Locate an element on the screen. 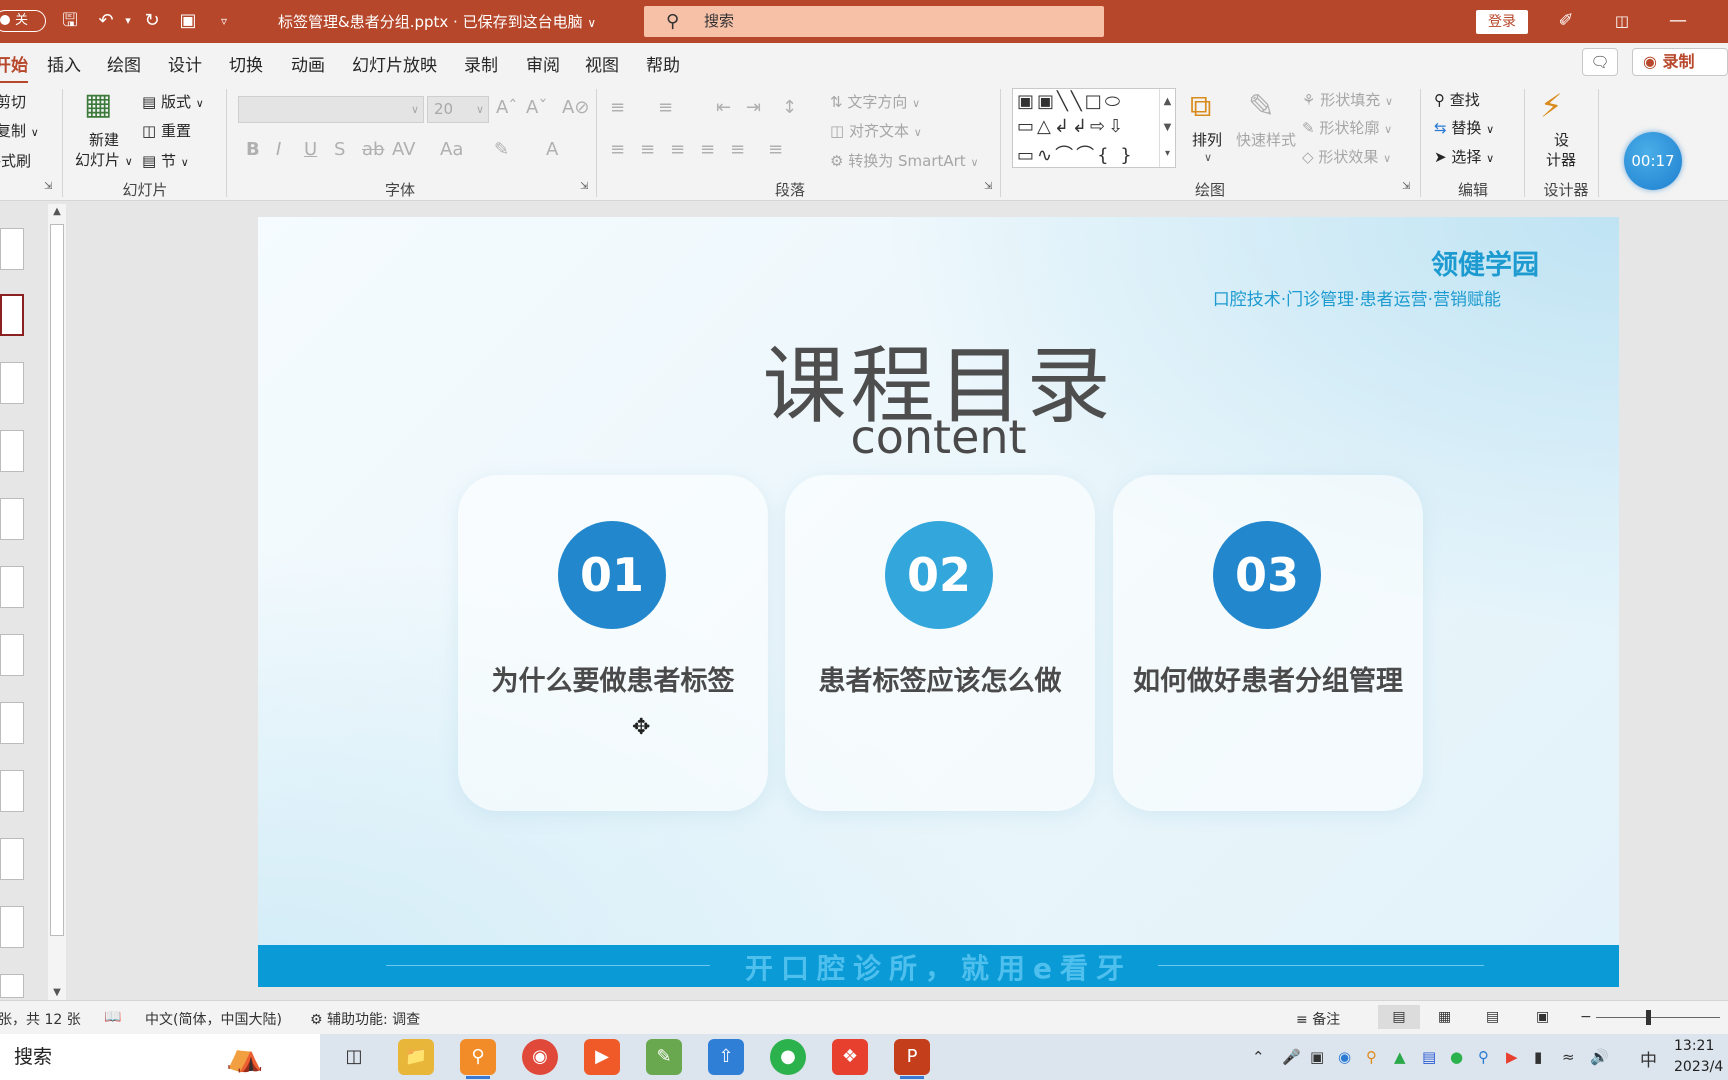  distributed-icon: ≡ is located at coordinates (737, 149).